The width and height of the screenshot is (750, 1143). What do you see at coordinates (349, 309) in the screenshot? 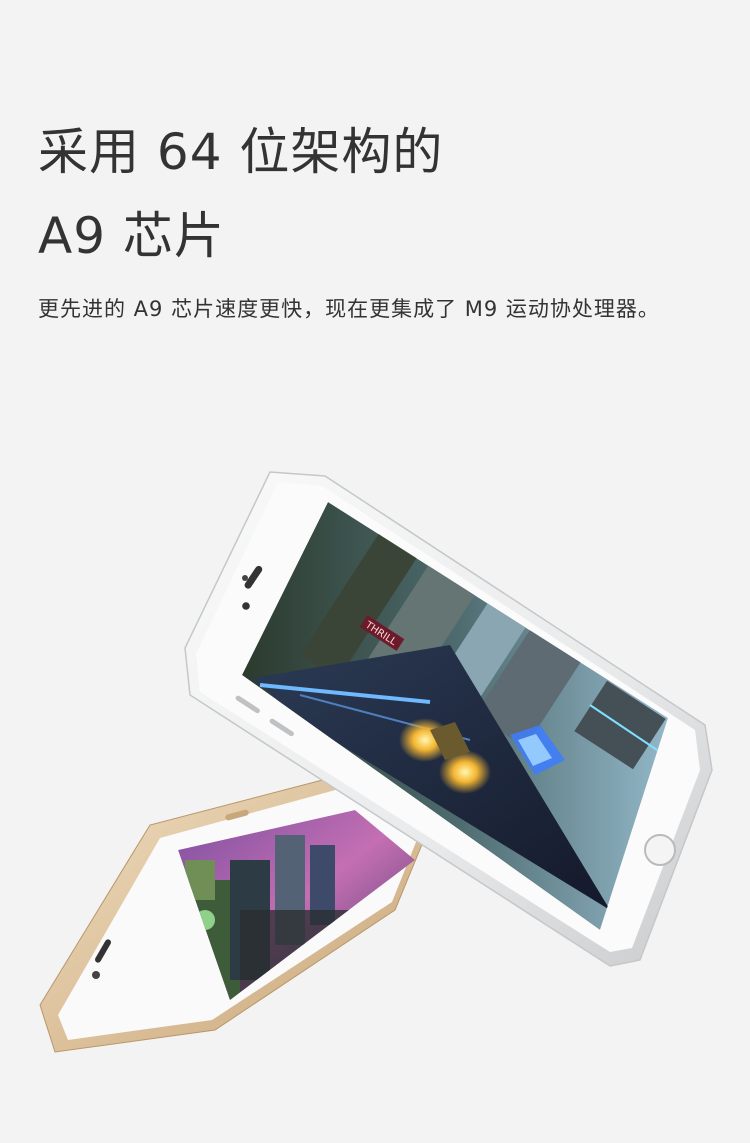
I see `feature-description: 更先进的 A9 芯片速度更快，现在更集成了 M9 运动协处理器。` at bounding box center [349, 309].